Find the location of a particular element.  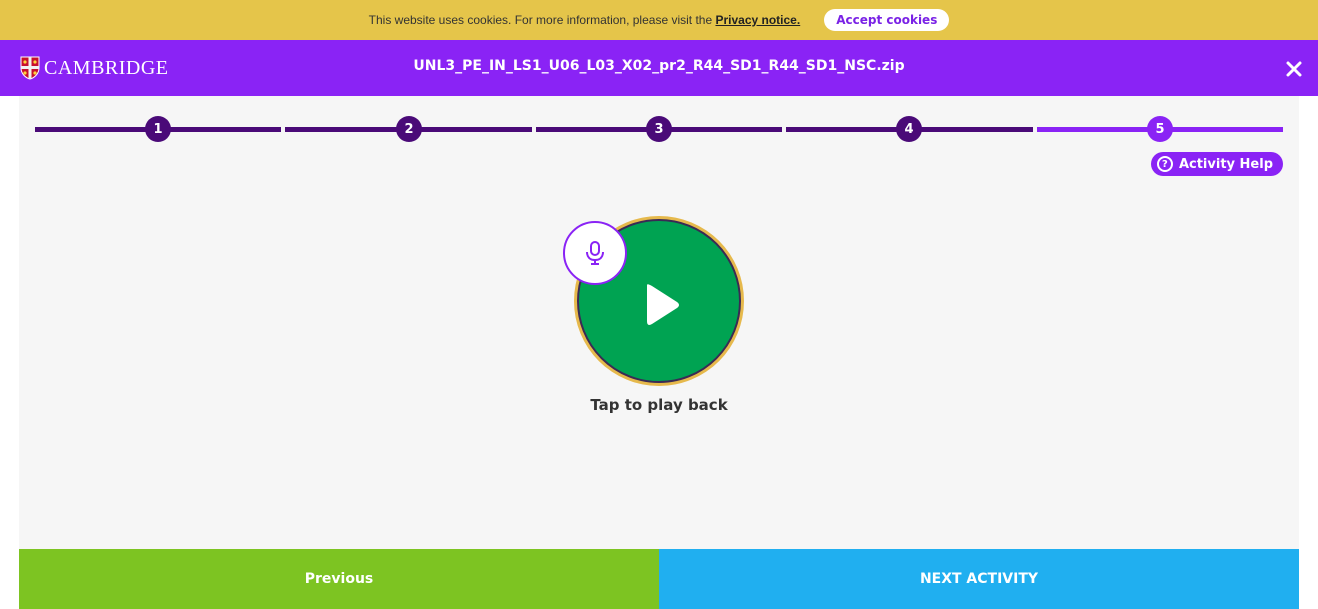

activity-help-label: Activity Help is located at coordinates (1225, 164).